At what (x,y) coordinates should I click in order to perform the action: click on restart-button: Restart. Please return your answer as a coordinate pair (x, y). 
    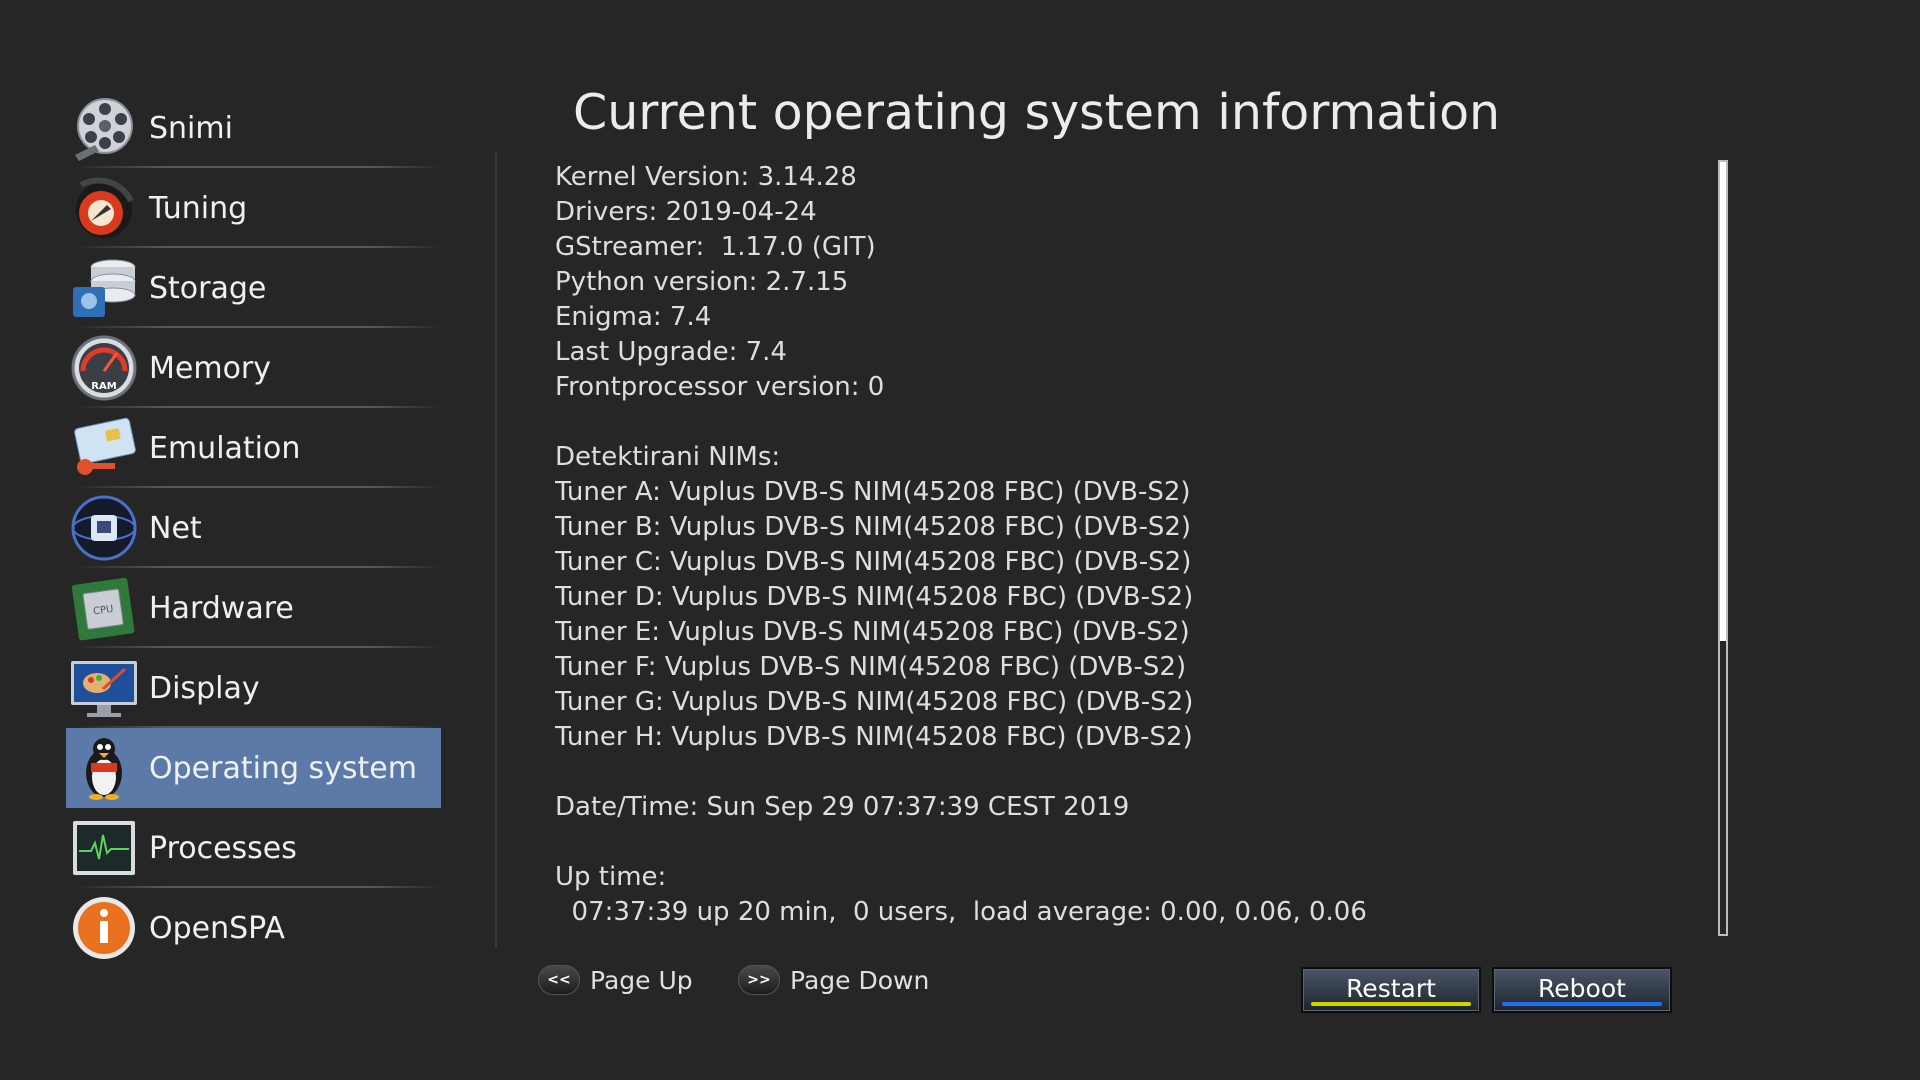
    Looking at the image, I should click on (1391, 990).